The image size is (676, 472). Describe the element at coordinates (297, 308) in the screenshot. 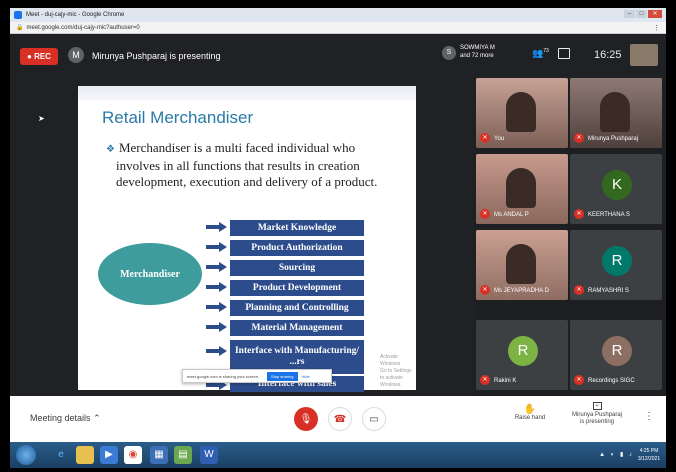

I see `function-box: Planning and Controlling` at that location.